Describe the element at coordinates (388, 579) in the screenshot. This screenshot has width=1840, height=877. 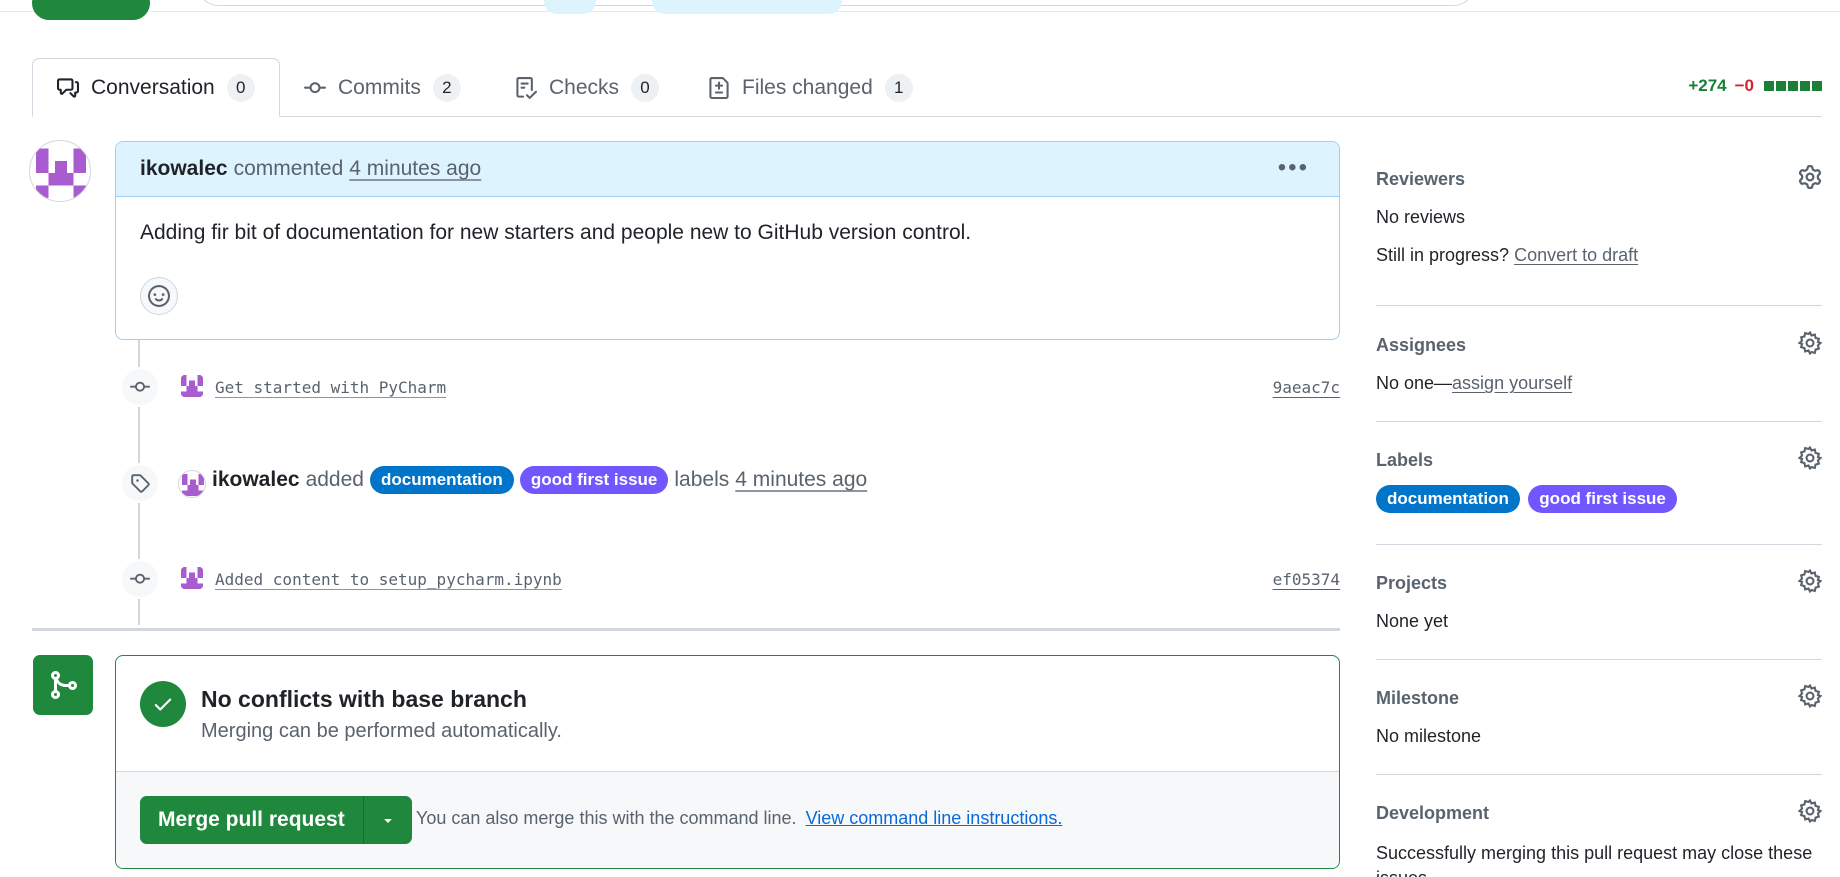
I see `commit-message-link: Added content to setup_pycharm.ipynb` at that location.